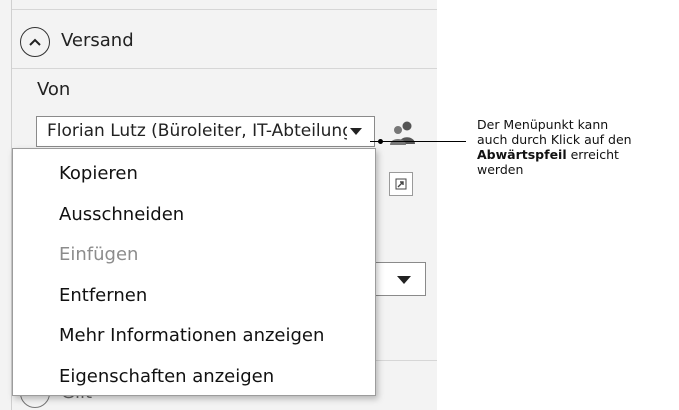  I want to click on callout-dot, so click(380, 141).